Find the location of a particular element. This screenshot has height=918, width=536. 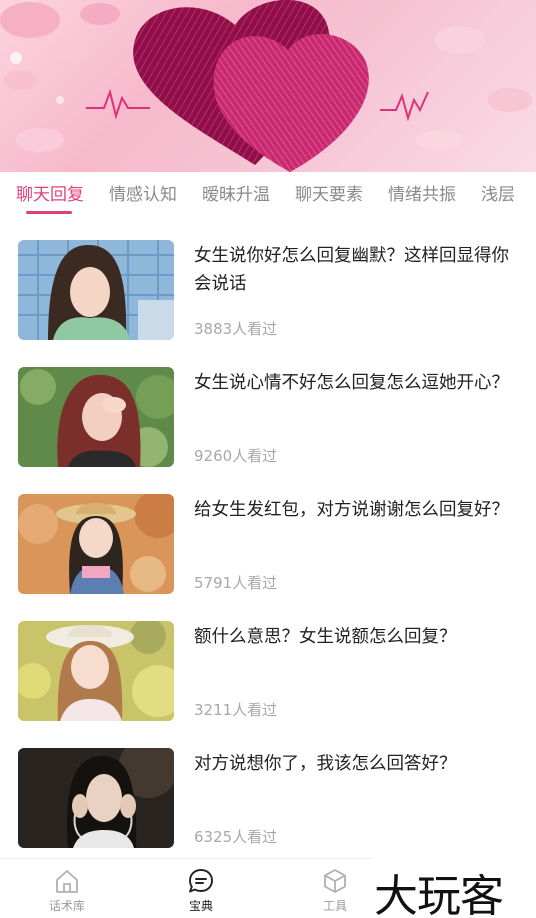

cube-icon is located at coordinates (335, 881).